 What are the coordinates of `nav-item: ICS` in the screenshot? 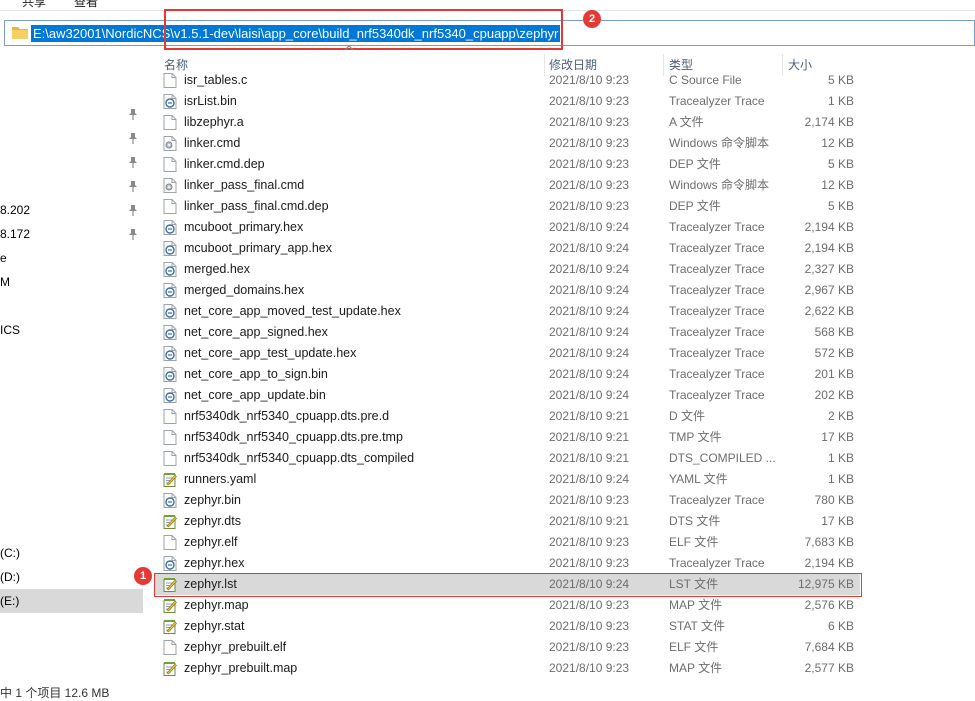 It's located at (71, 330).